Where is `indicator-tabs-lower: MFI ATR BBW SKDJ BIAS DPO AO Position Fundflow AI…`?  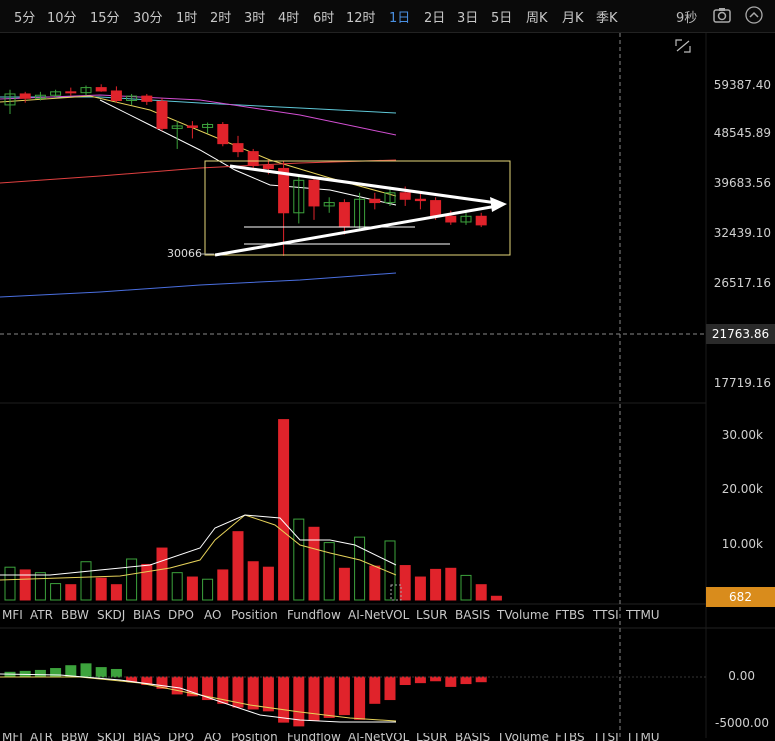
indicator-tabs-lower: MFI ATR BBW SKDJ BIAS DPO AO Position Fundflow AI… is located at coordinates (353, 737).